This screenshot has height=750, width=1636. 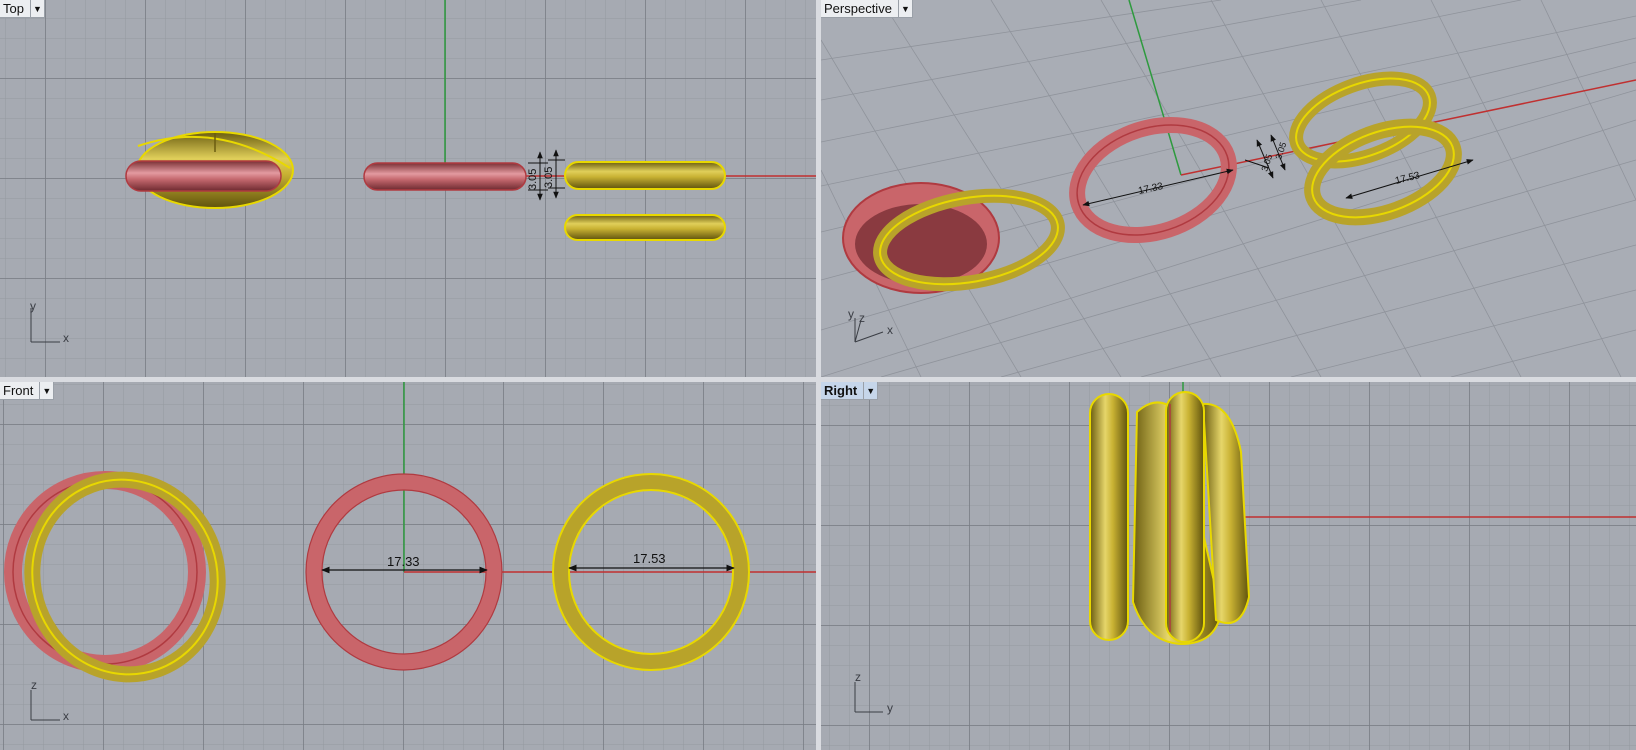 What do you see at coordinates (1155, 88) in the screenshot?
I see `y-axis-line` at bounding box center [1155, 88].